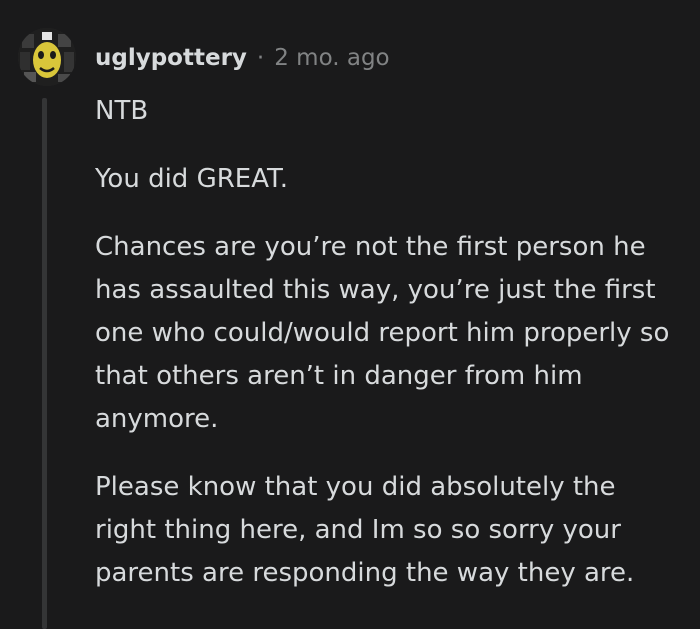 This screenshot has width=700, height=629. I want to click on comment-paragraph: You did GREAT., so click(192, 179).